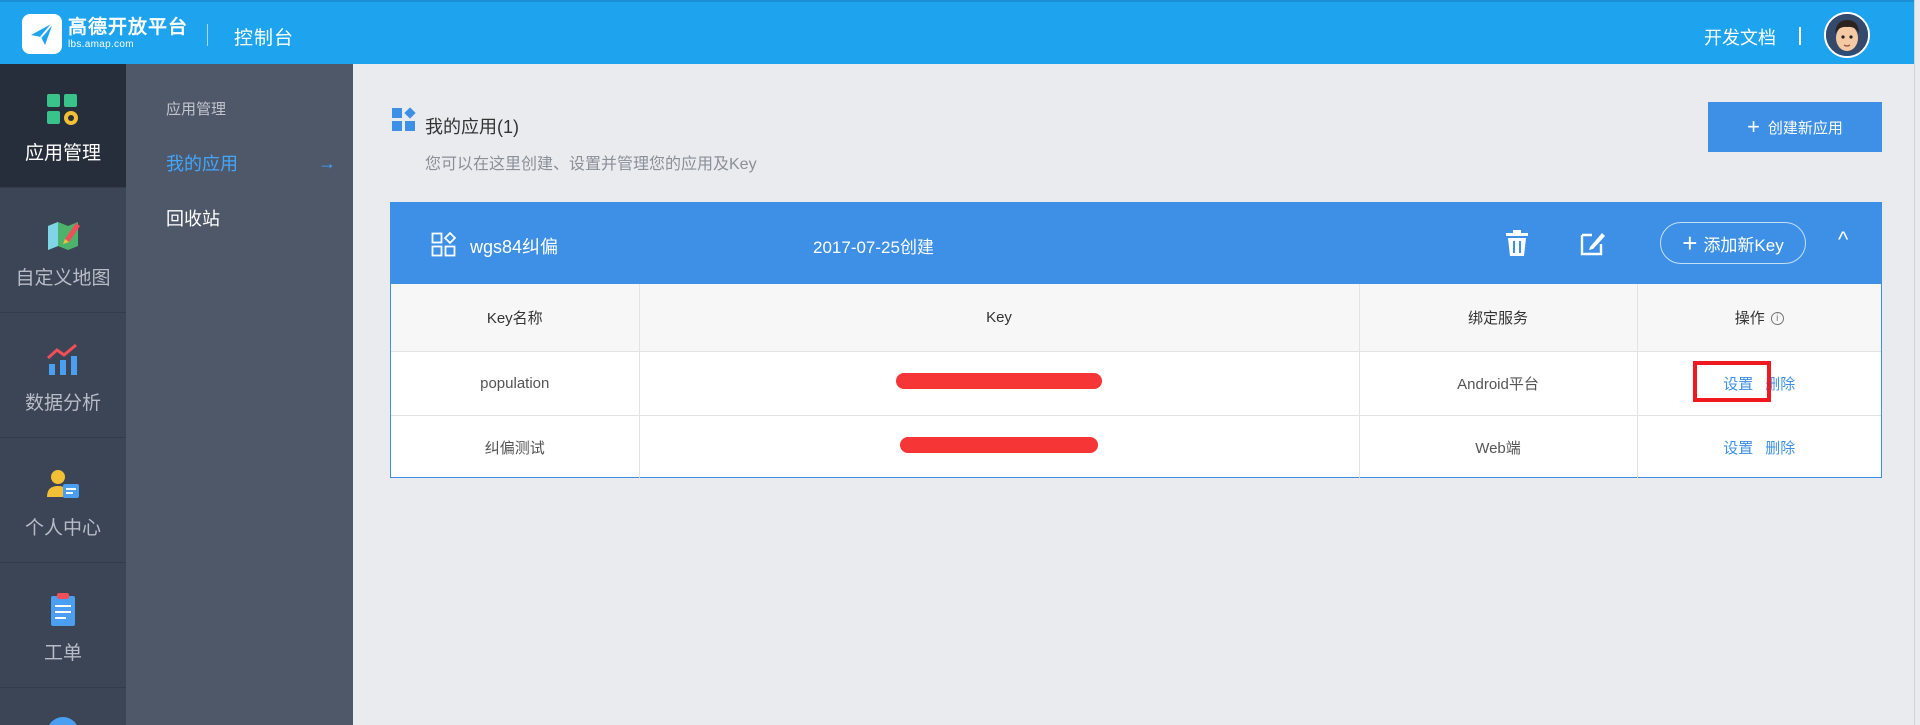  What do you see at coordinates (514, 247) in the screenshot?
I see `app-name: wgs84纠偏` at bounding box center [514, 247].